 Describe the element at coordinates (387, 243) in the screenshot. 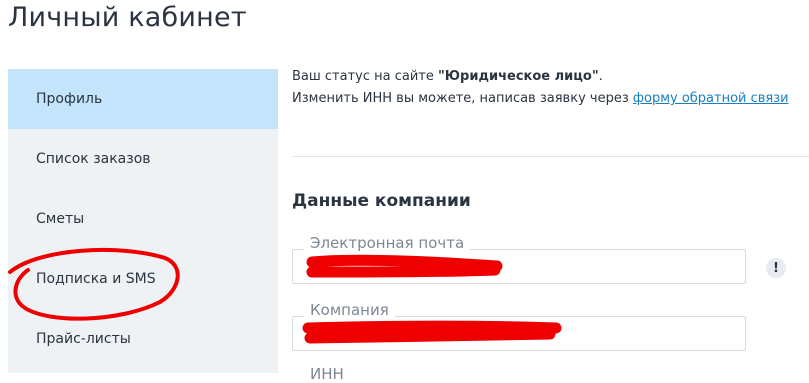

I see `email-label: Электронная почта` at that location.